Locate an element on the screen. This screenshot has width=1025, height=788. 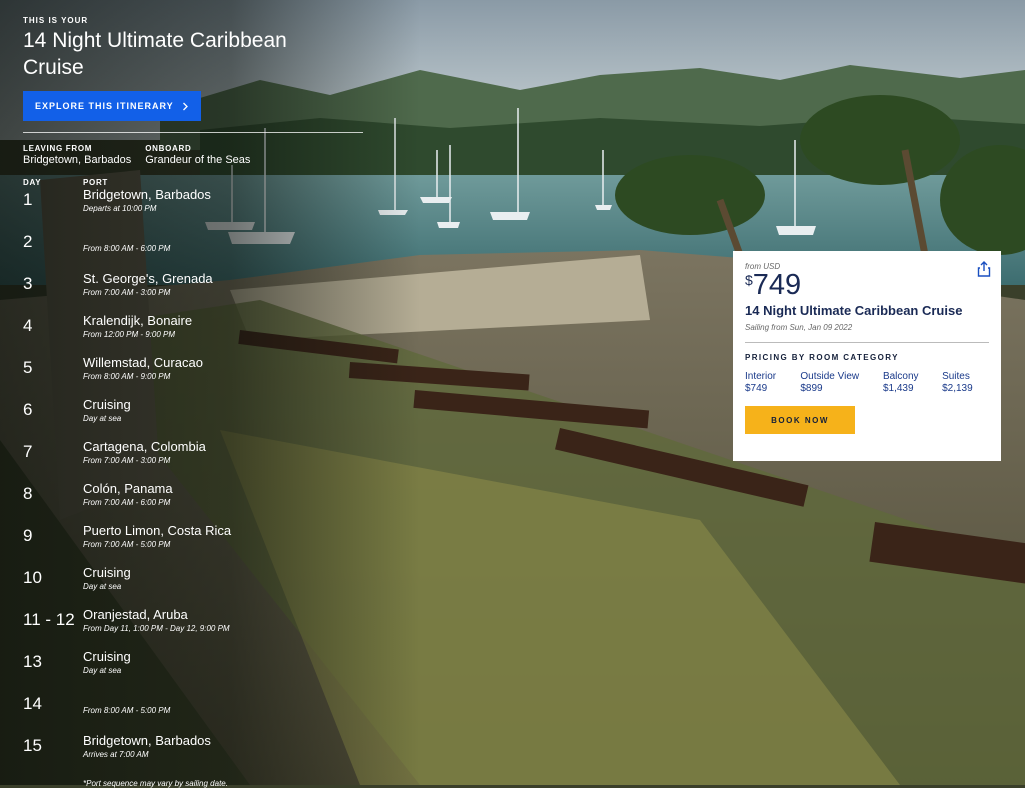
day-number: 6 is located at coordinates (28, 409).